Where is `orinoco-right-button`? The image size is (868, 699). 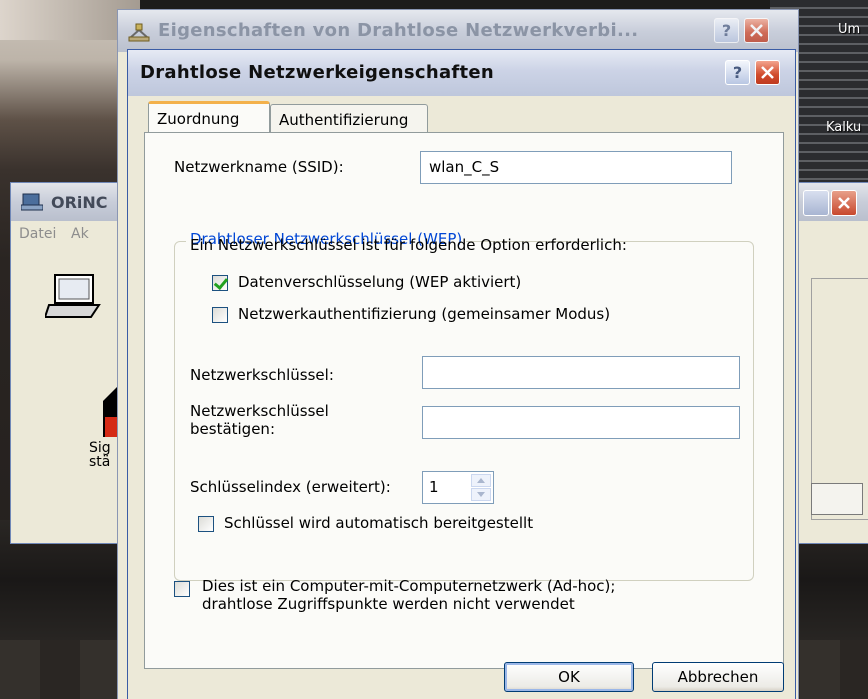
orinoco-right-button is located at coordinates (837, 499).